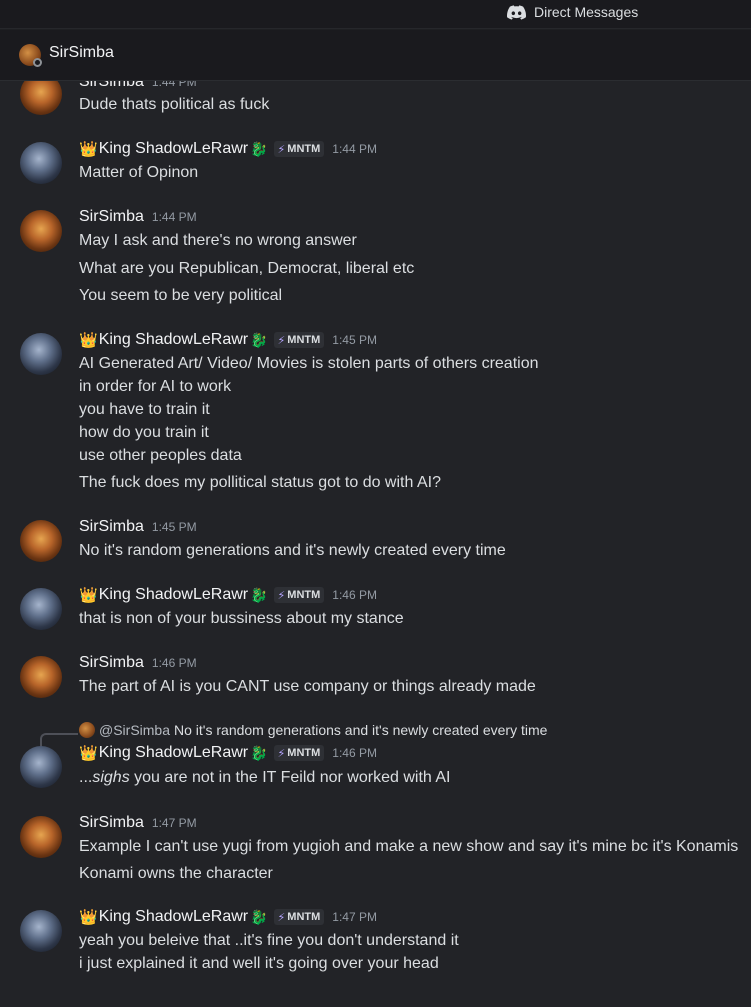  Describe the element at coordinates (37, 62) in the screenshot. I see `status-indicator` at that location.